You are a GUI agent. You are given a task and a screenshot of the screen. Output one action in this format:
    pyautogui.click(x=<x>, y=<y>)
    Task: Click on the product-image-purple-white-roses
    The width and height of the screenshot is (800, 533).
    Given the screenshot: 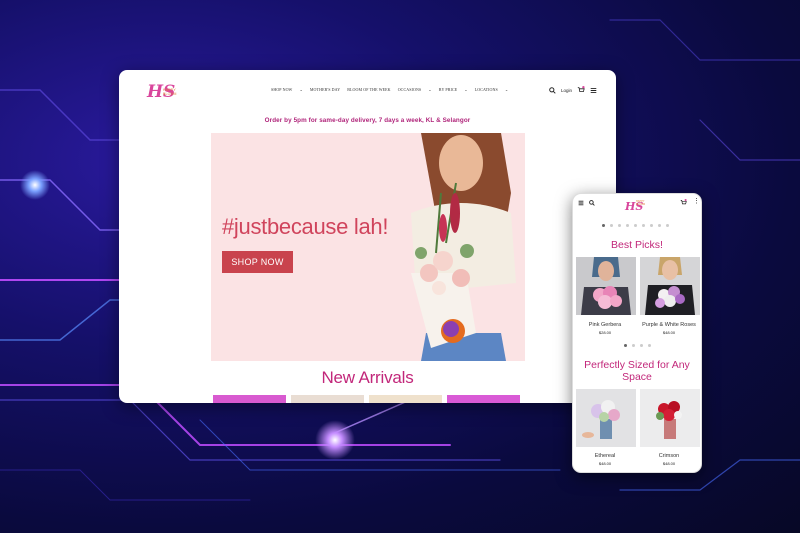 What is the action you would take?
    pyautogui.click(x=670, y=286)
    